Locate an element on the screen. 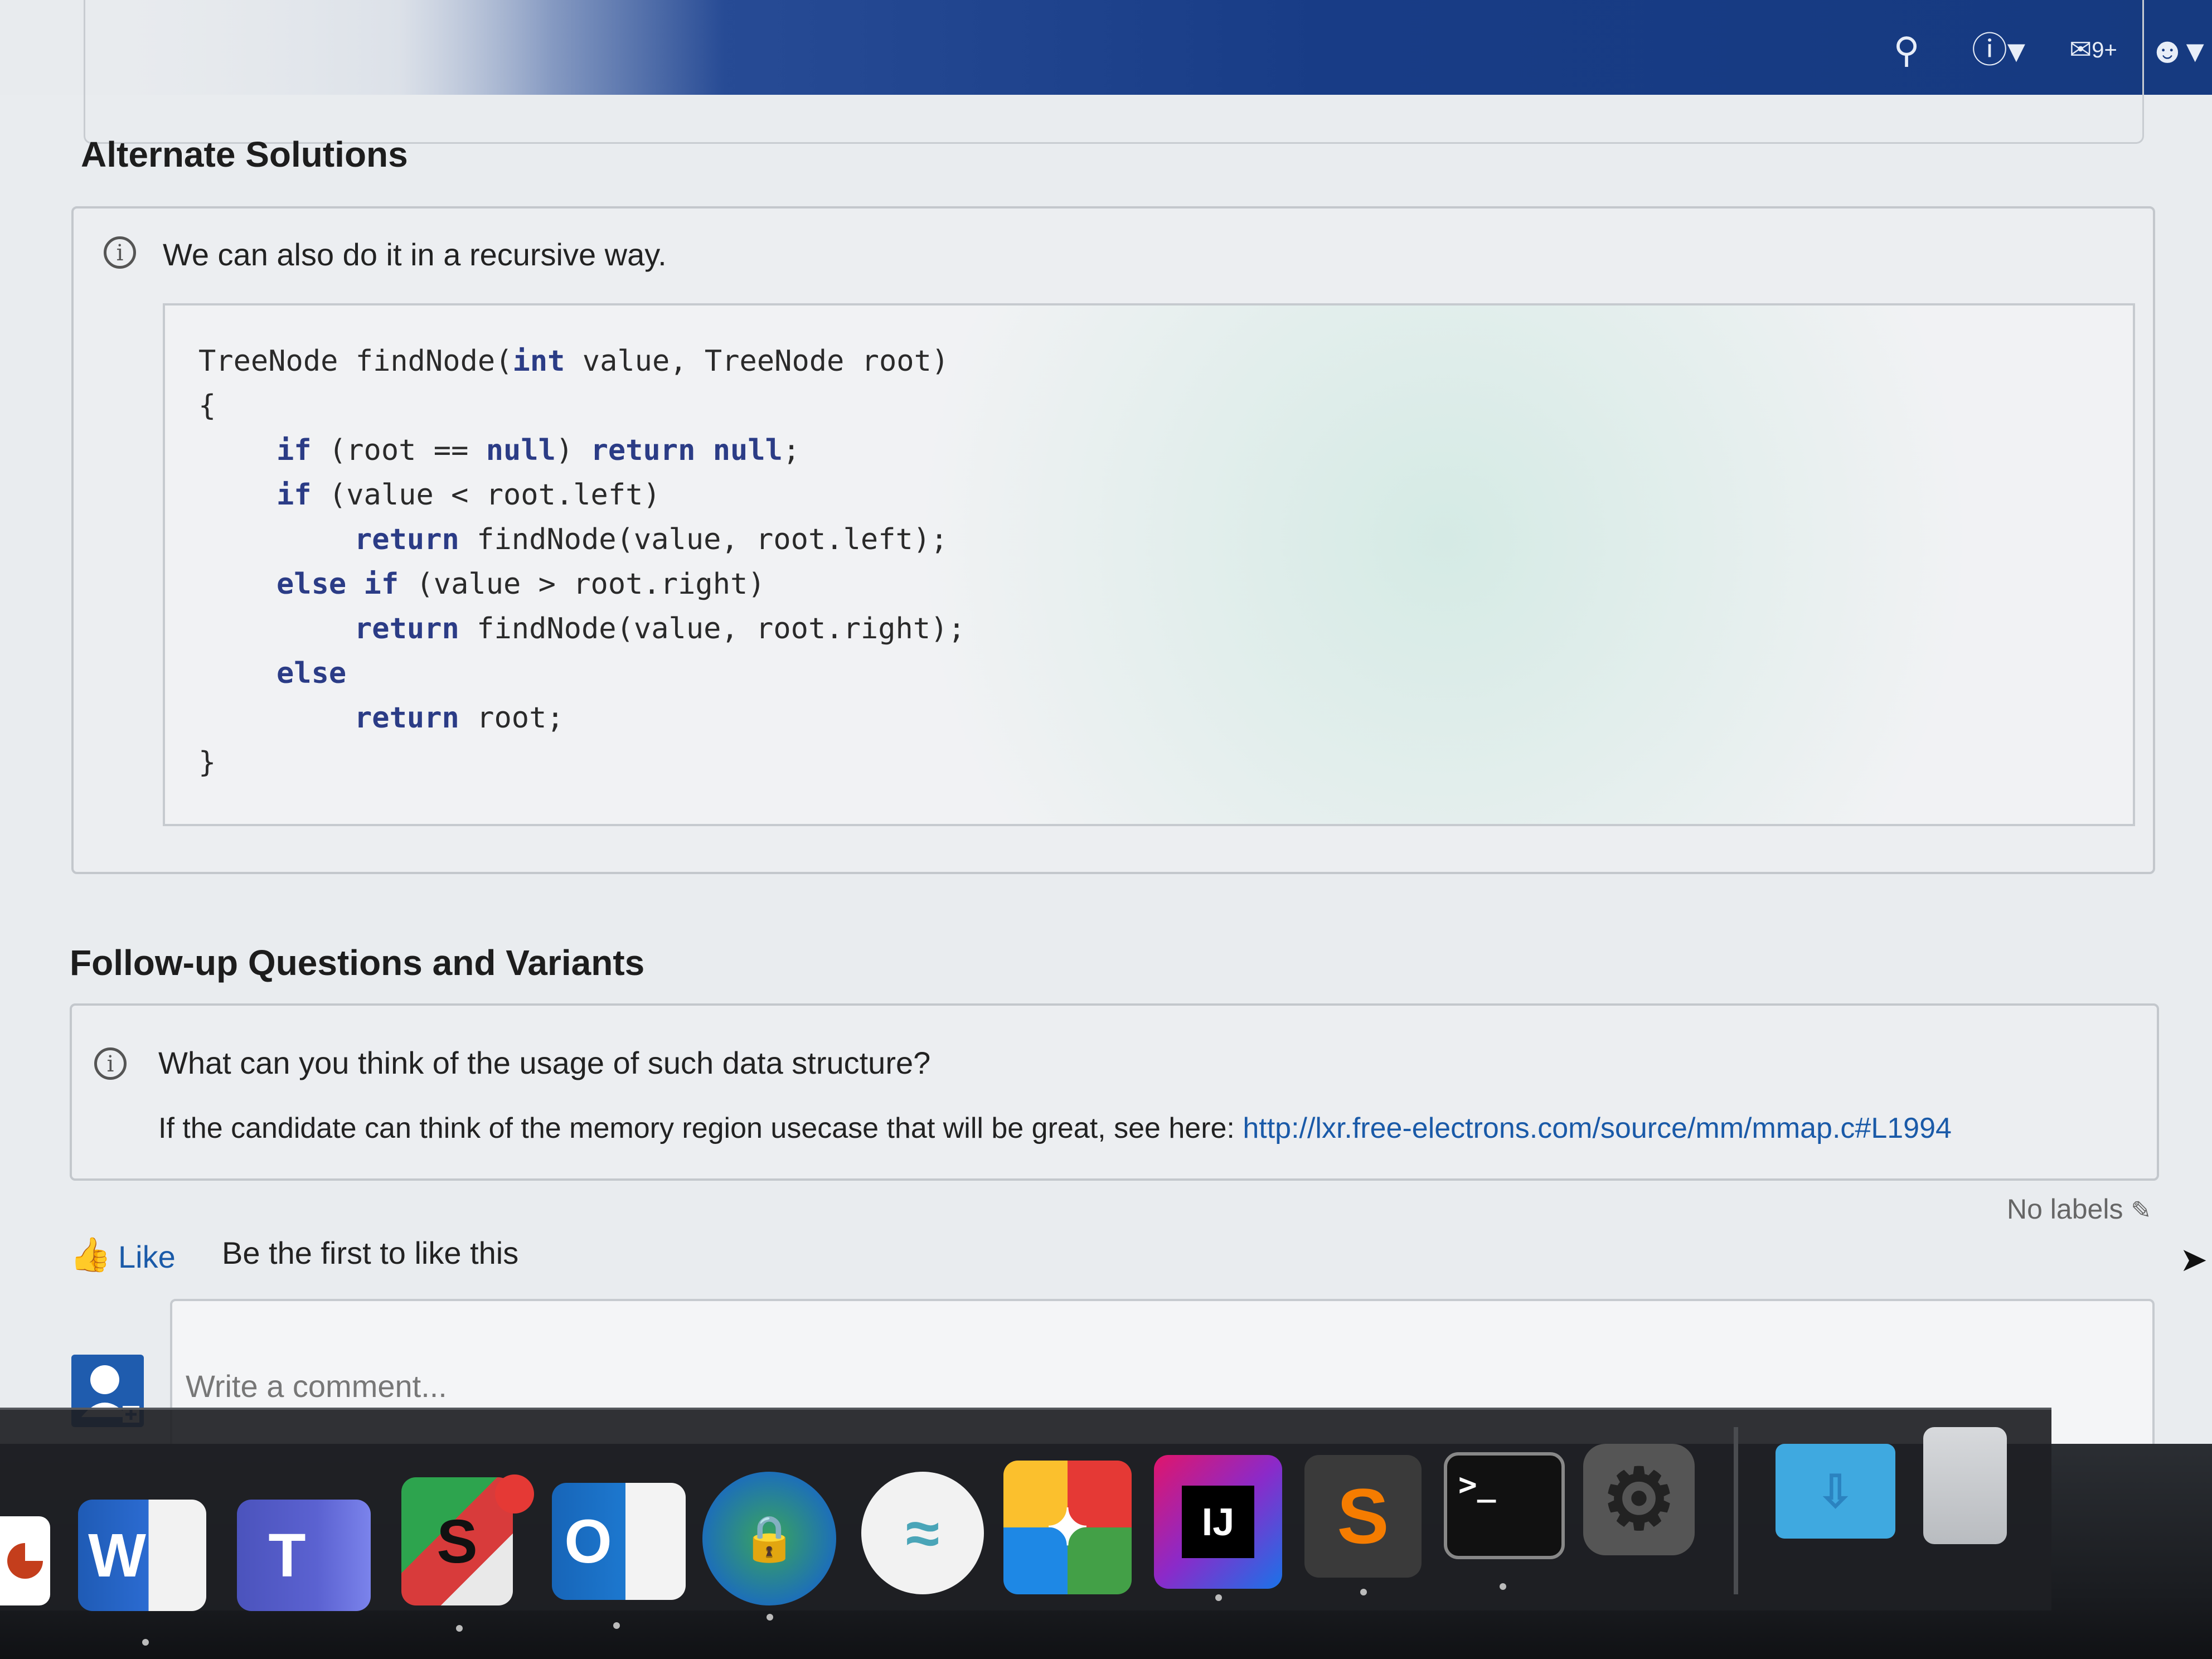 The height and width of the screenshot is (1659, 2212). sublime-glyph: S is located at coordinates (1363, 1516).